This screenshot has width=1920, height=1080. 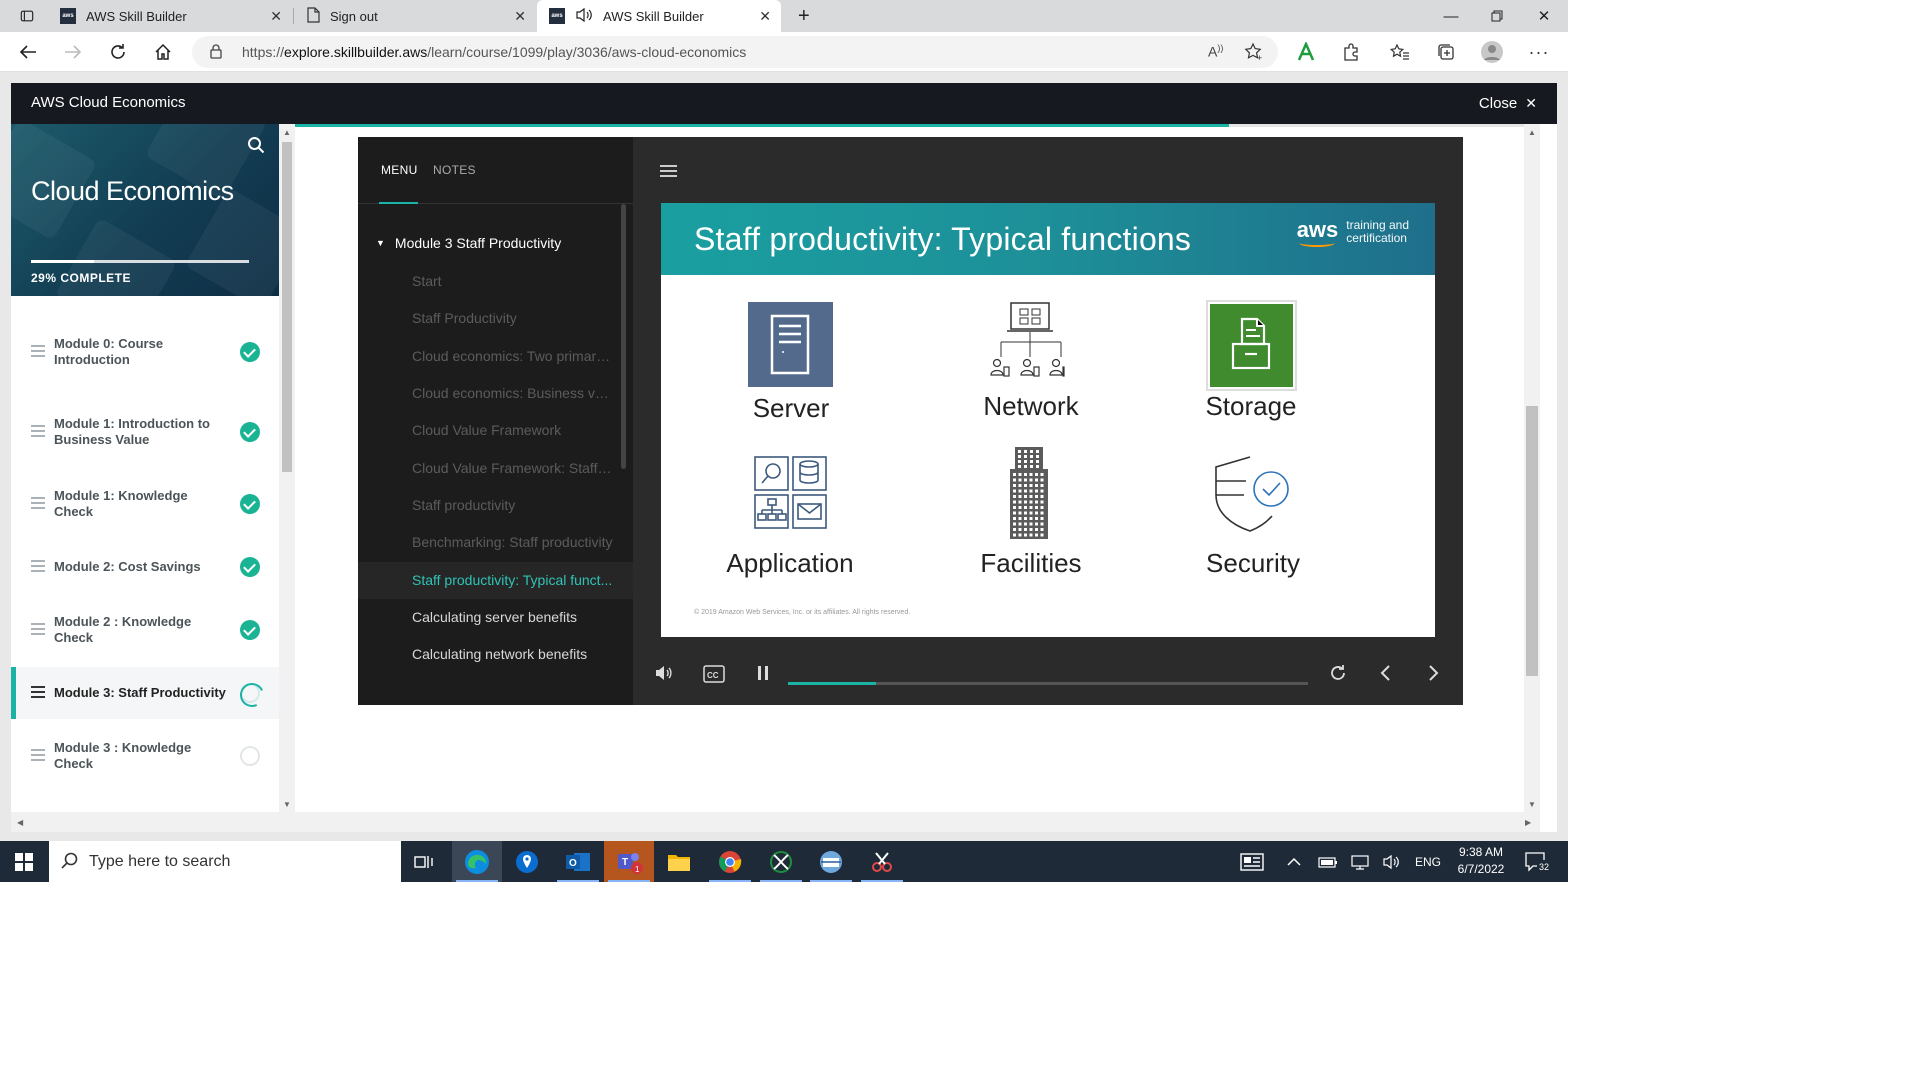 I want to click on menu-item: Staff Productivity, so click(x=495, y=318).